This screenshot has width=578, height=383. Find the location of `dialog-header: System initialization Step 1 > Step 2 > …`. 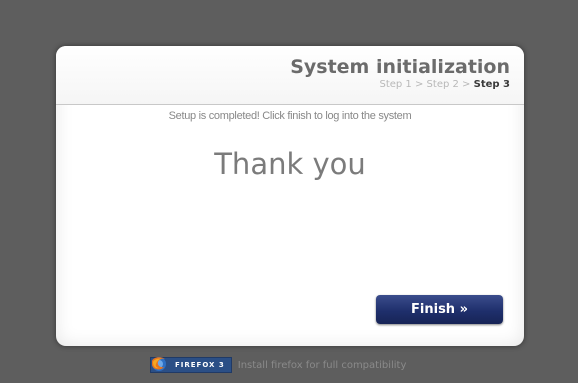

dialog-header: System initialization Step 1 > Step 2 > … is located at coordinates (290, 75).